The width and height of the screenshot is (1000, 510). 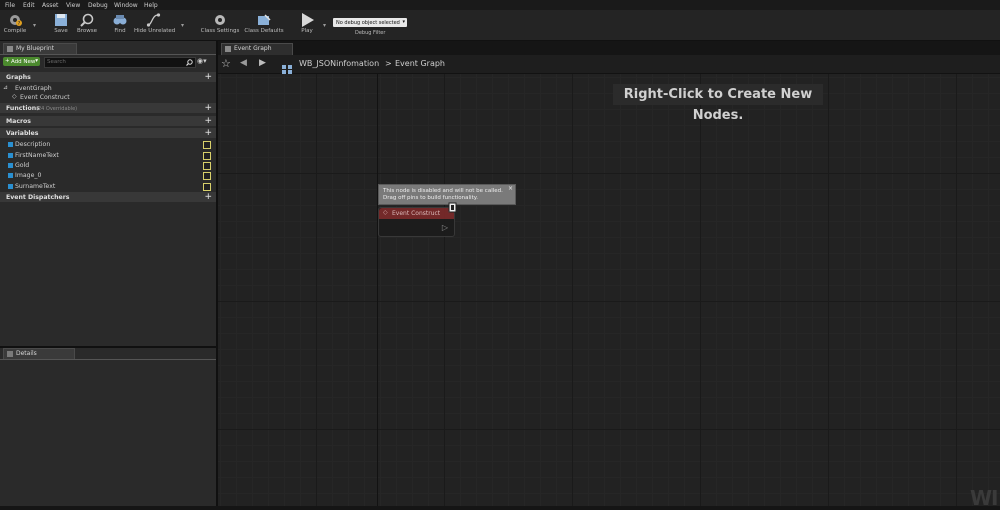 I want to click on variable-row: Gold, so click(x=108, y=165).